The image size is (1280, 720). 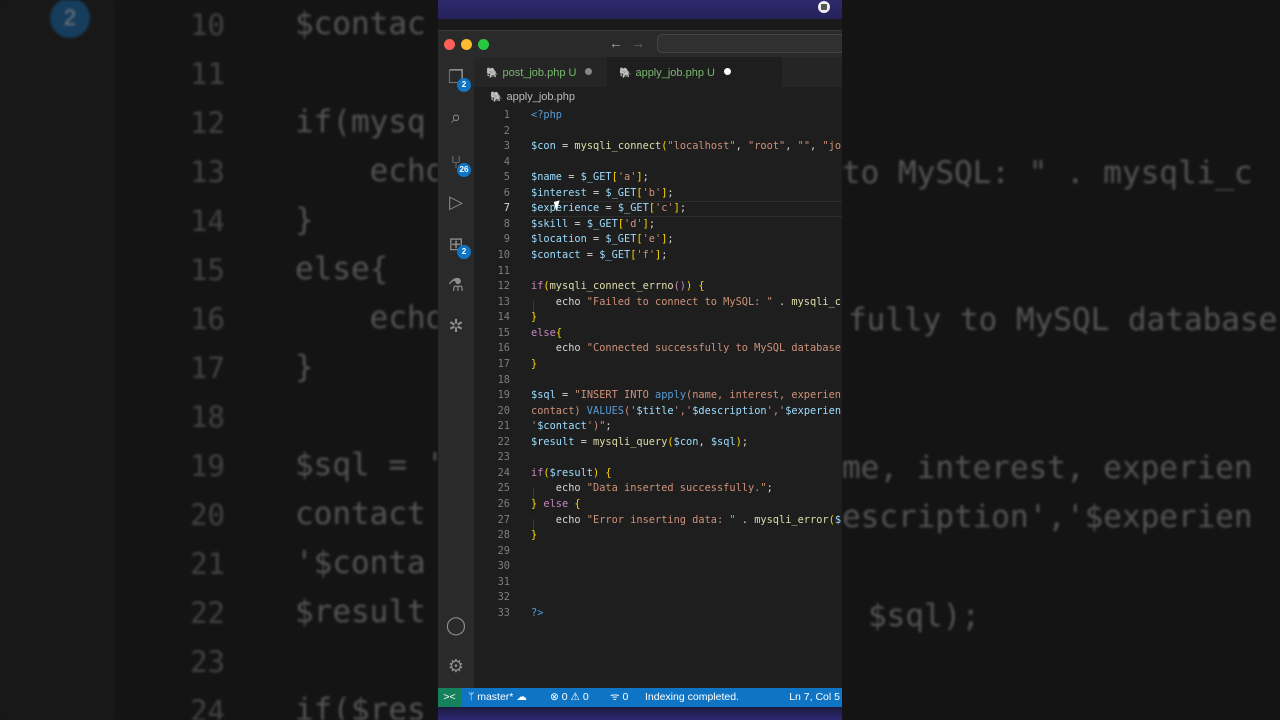 What do you see at coordinates (618, 146) in the screenshot?
I see `code-token: mysqli_connect` at bounding box center [618, 146].